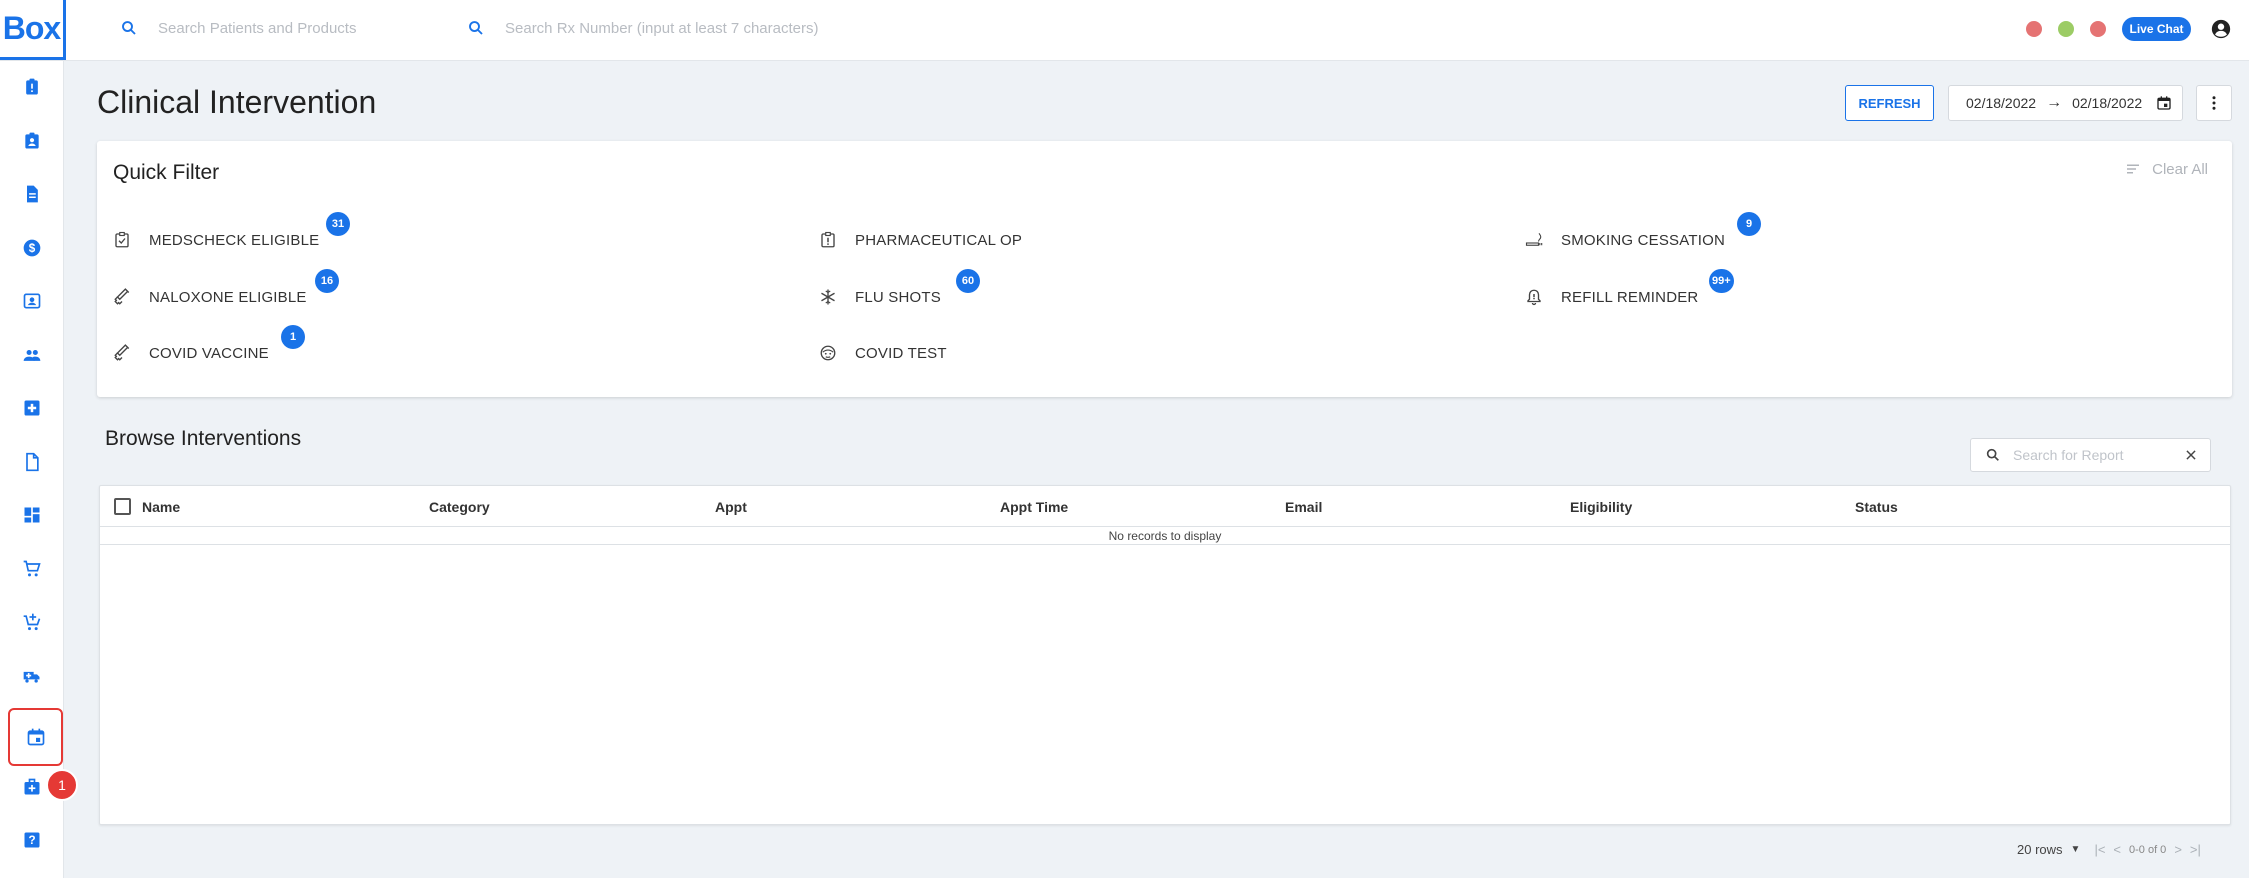 This screenshot has width=2249, height=878. What do you see at coordinates (166, 172) in the screenshot?
I see `quick-filter-title: Quick Filter` at bounding box center [166, 172].